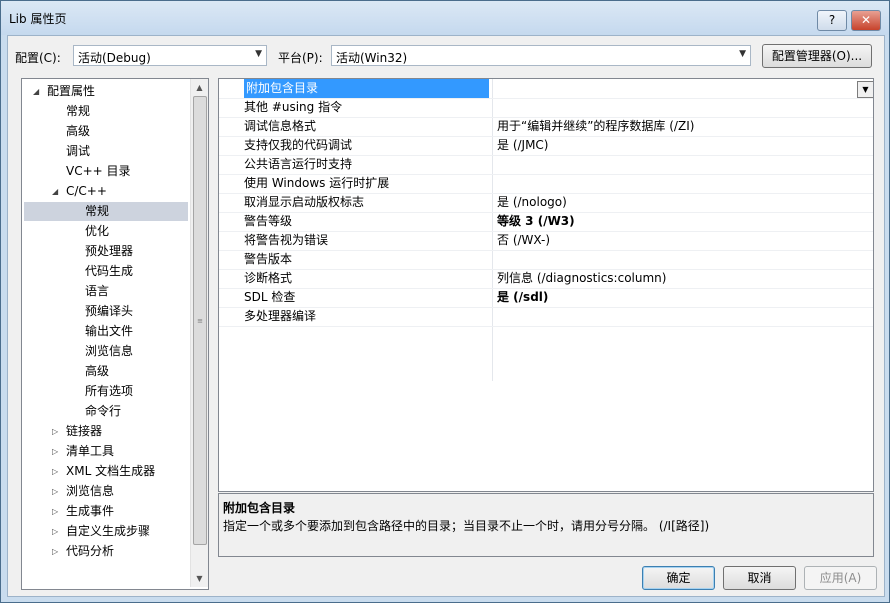 The image size is (890, 603). I want to click on property-value: 是 (/sdl), so click(521, 297).